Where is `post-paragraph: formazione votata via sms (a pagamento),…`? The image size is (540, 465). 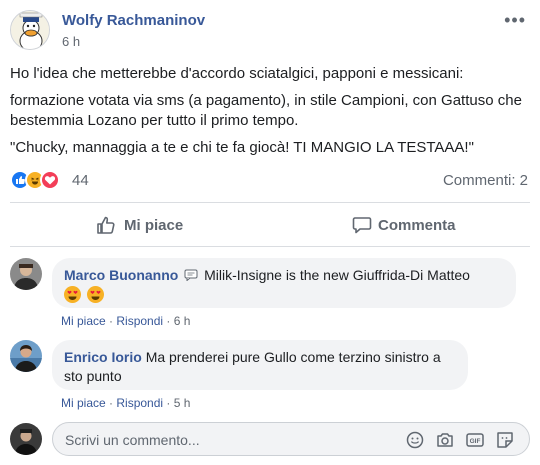
post-paragraph: formazione votata via sms (a pagamento),… is located at coordinates (266, 110).